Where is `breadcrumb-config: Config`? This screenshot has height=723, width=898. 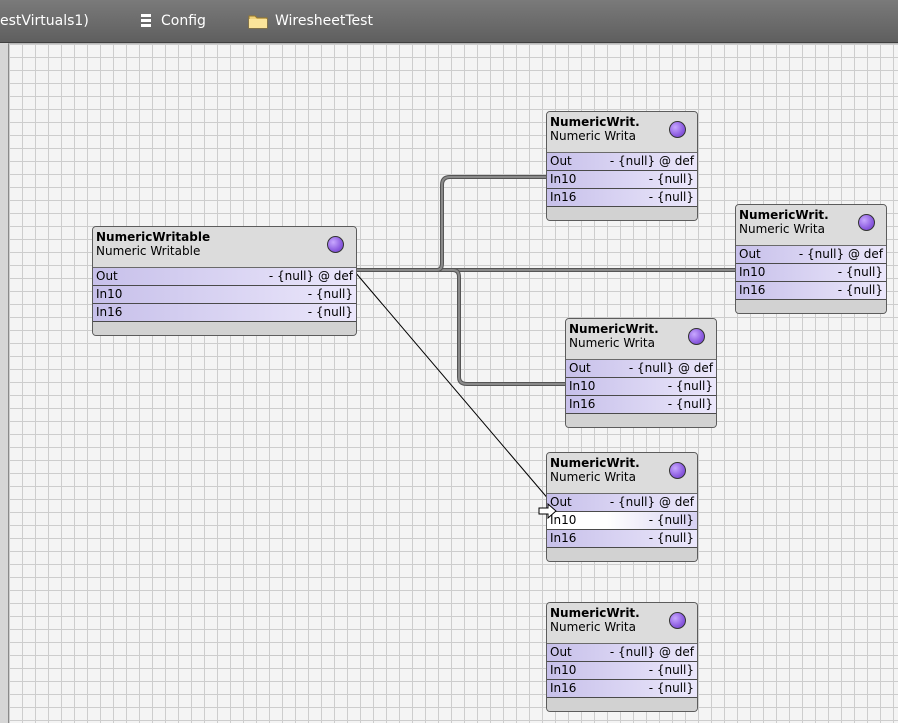 breadcrumb-config: Config is located at coordinates (183, 21).